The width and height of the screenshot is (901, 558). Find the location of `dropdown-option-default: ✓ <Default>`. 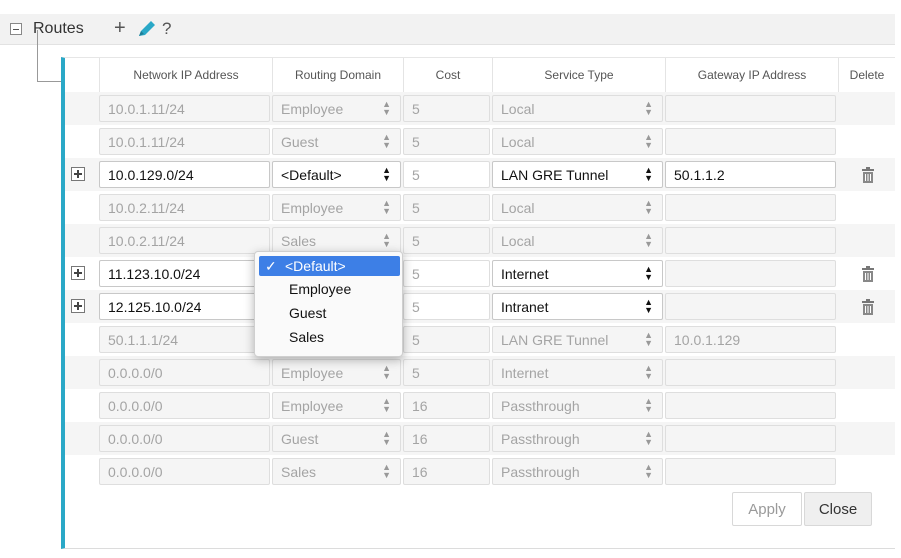

dropdown-option-default: ✓ <Default> is located at coordinates (329, 266).